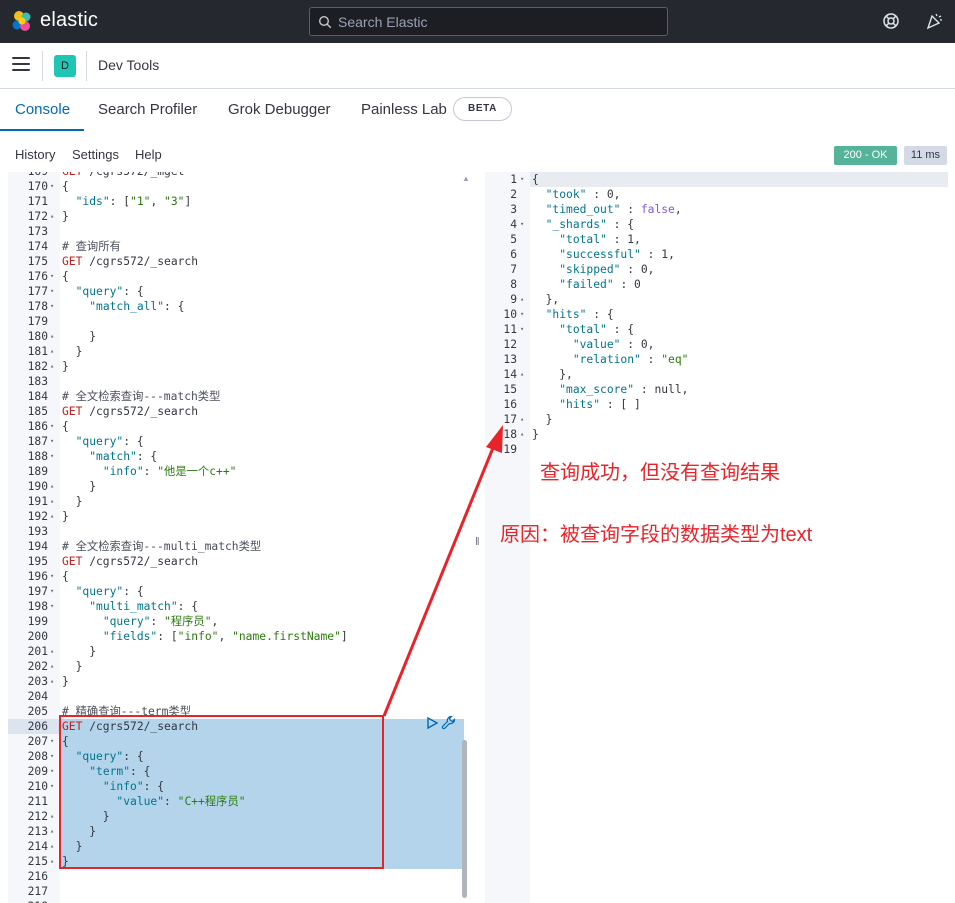 The height and width of the screenshot is (903, 955). What do you see at coordinates (656, 535) in the screenshot?
I see `annotation-reason: 原因：被查询字段的数据类型为text` at bounding box center [656, 535].